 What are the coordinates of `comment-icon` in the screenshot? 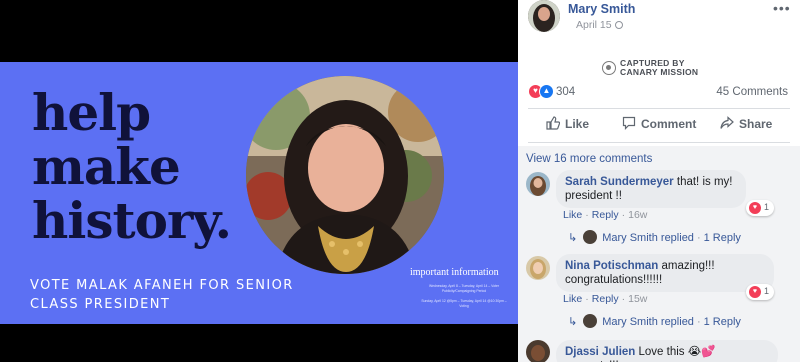 It's located at (629, 123).